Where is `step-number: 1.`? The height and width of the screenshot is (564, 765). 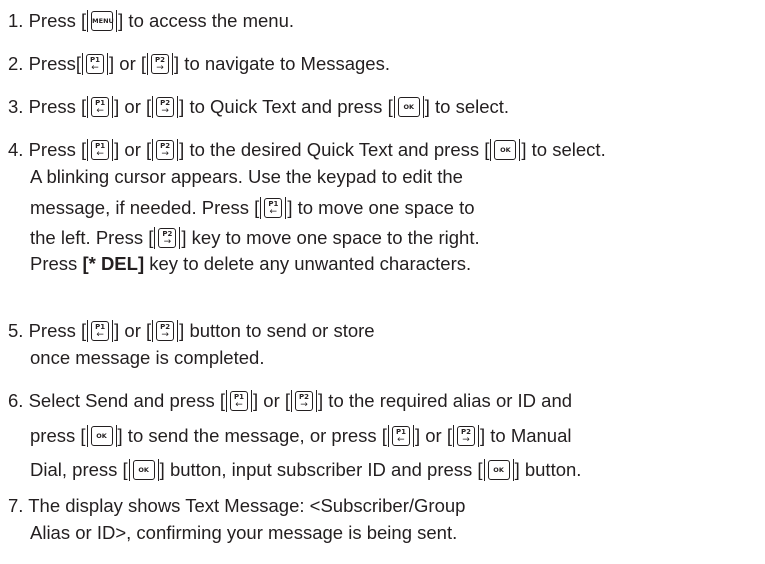 step-number: 1. is located at coordinates (16, 20).